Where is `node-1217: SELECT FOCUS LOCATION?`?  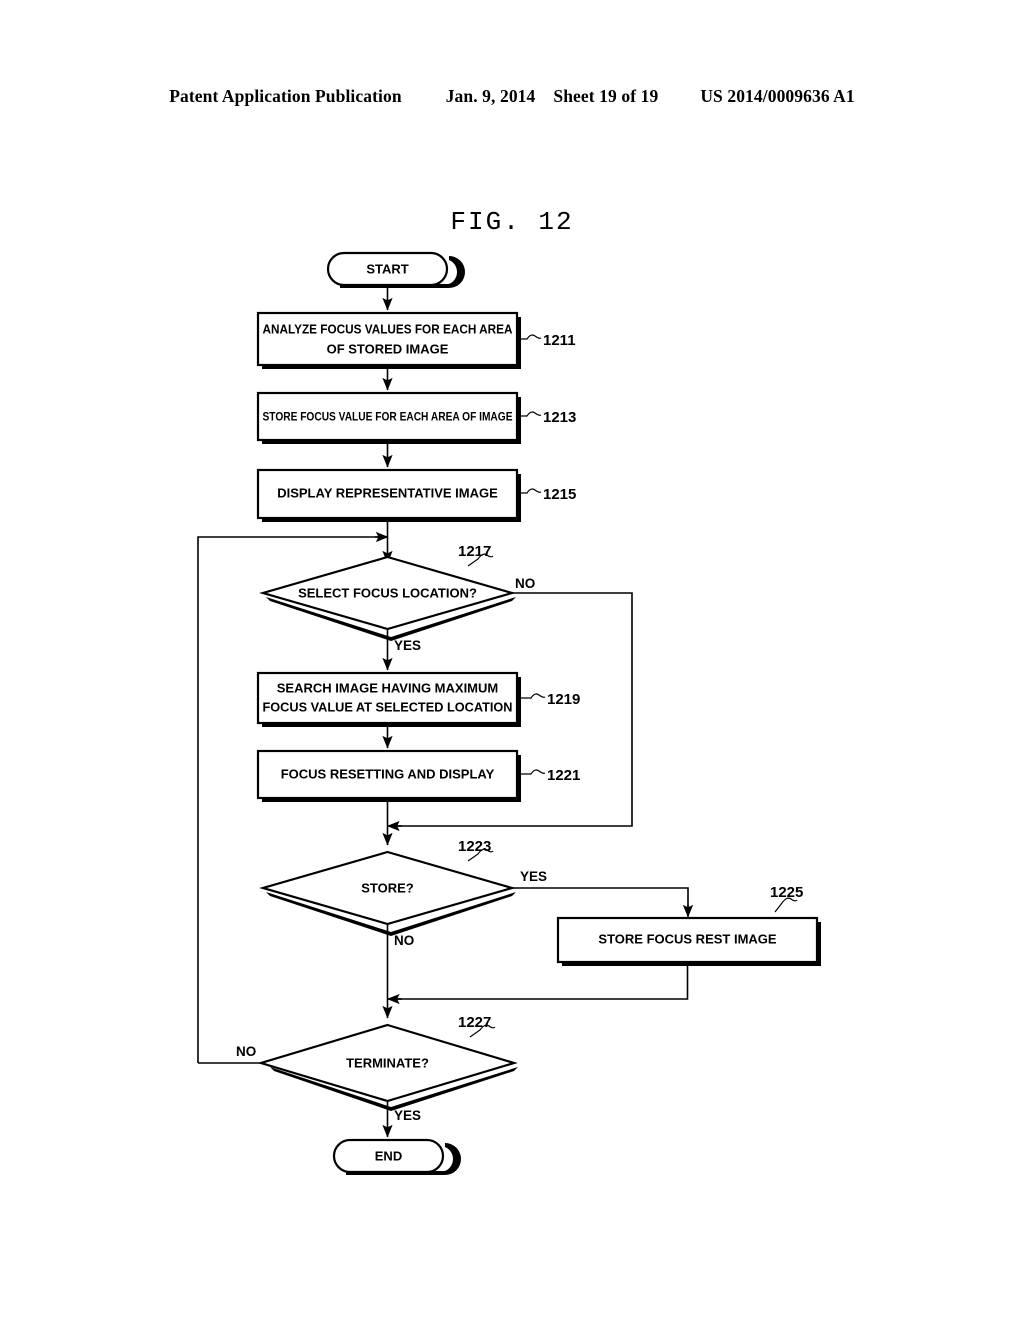 node-1217: SELECT FOCUS LOCATION? is located at coordinates (387, 598).